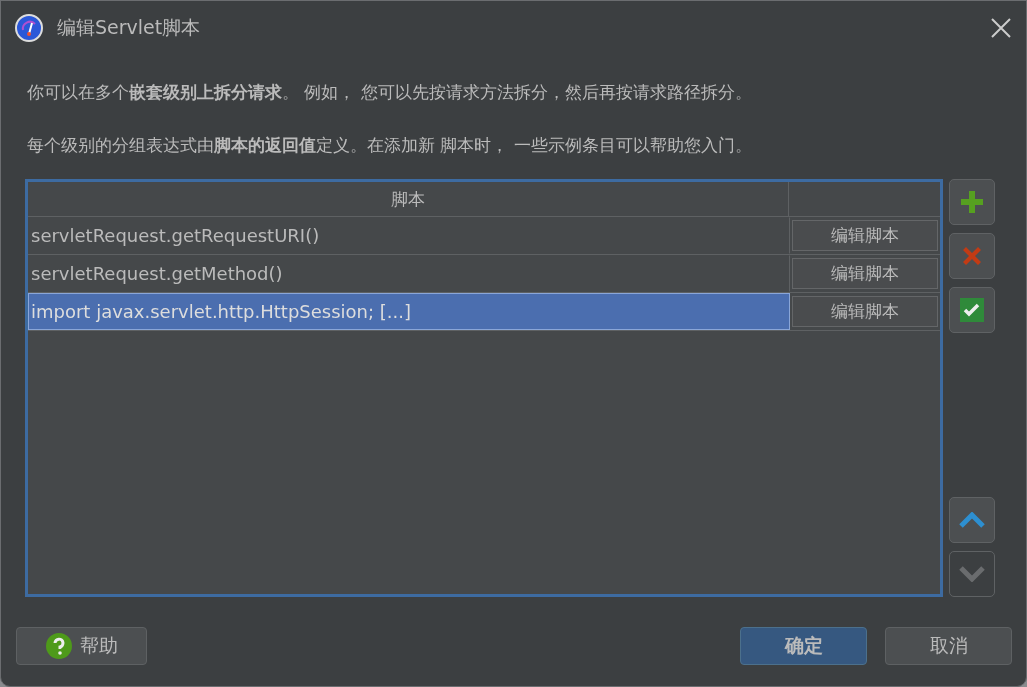 The height and width of the screenshot is (687, 1027). I want to click on description-text: 每个级别的分组表达式由脚本的返回值定义。在添加新 脚本时， 一些示例条目可以帮助您入门。, so click(390, 145).